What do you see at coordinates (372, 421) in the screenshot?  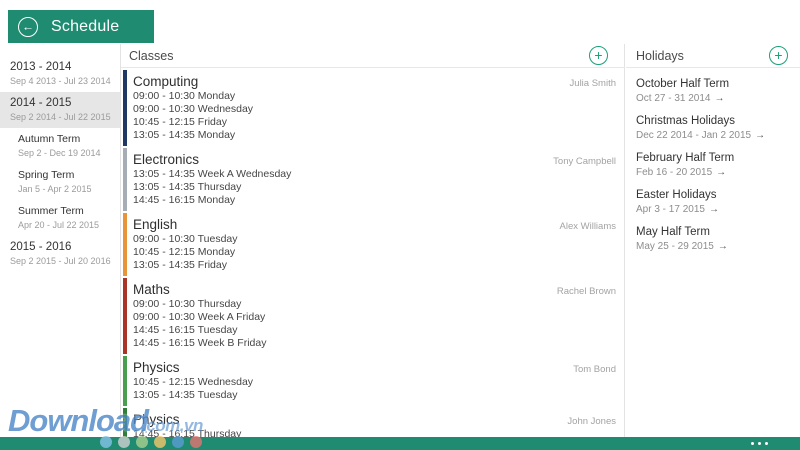 I see `class-card: Physics John Jones 14:45 - 16:15 Thursday` at bounding box center [372, 421].